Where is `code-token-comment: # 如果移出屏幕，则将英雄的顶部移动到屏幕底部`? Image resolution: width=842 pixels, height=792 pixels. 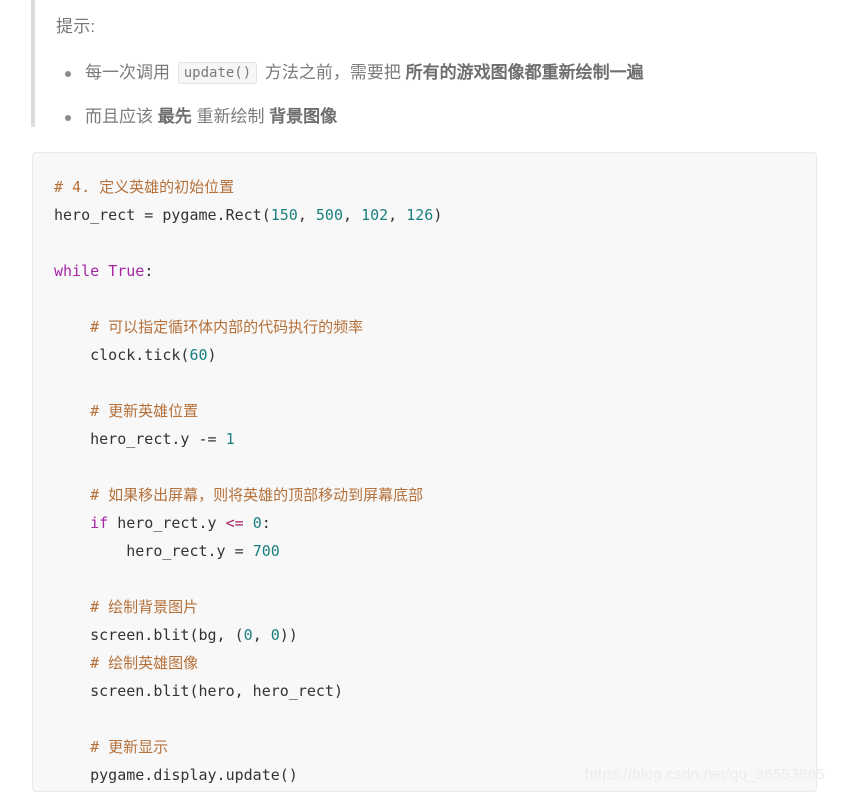 code-token-comment: # 如果移出屏幕，则将英雄的顶部移动到屏幕底部 is located at coordinates (239, 495).